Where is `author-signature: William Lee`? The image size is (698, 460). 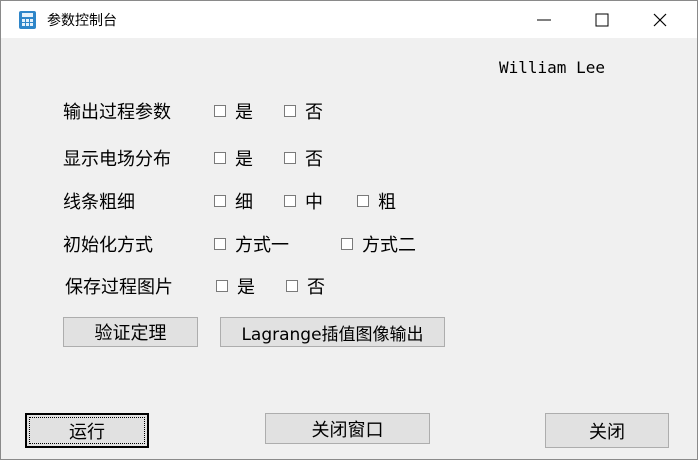 author-signature: William Lee is located at coordinates (552, 67).